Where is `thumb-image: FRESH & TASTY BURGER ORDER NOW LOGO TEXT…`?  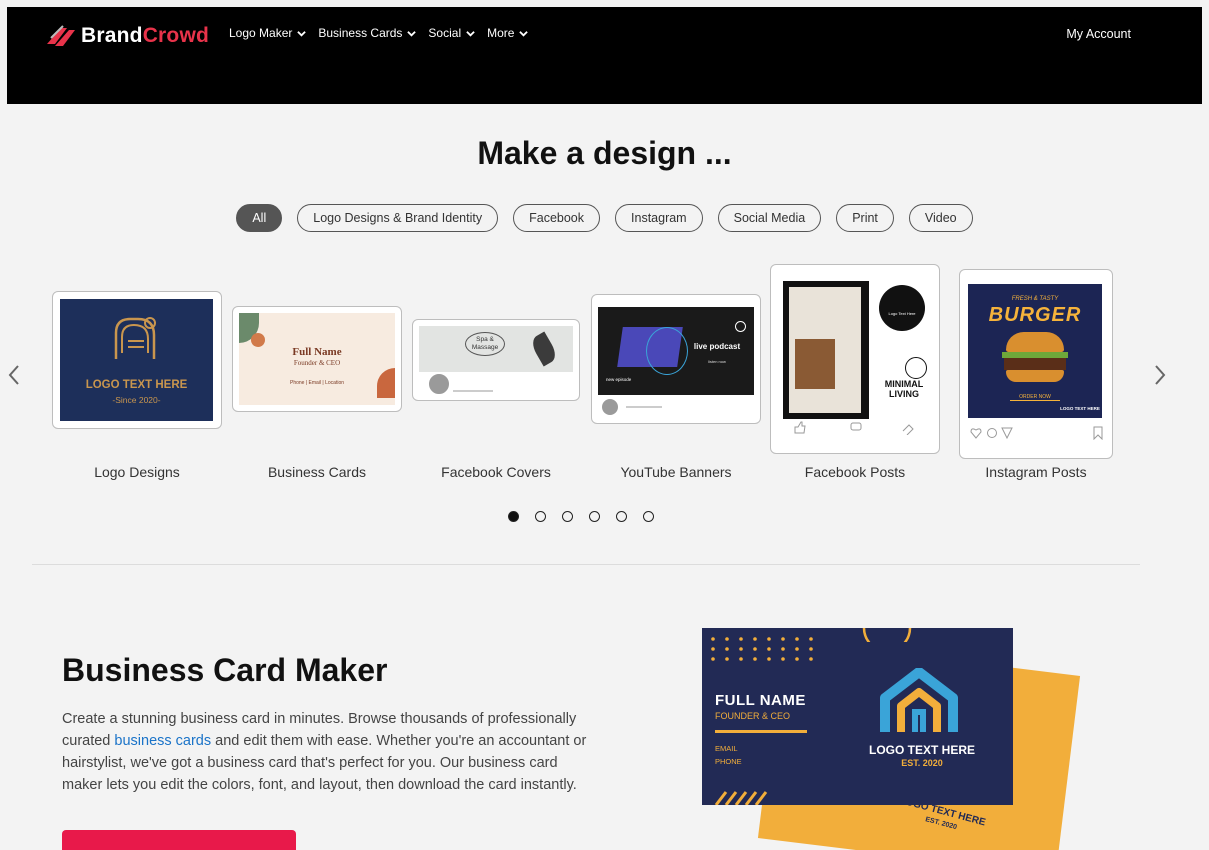
thumb-image: FRESH & TASTY BURGER ORDER NOW LOGO TEXT… is located at coordinates (1035, 351).